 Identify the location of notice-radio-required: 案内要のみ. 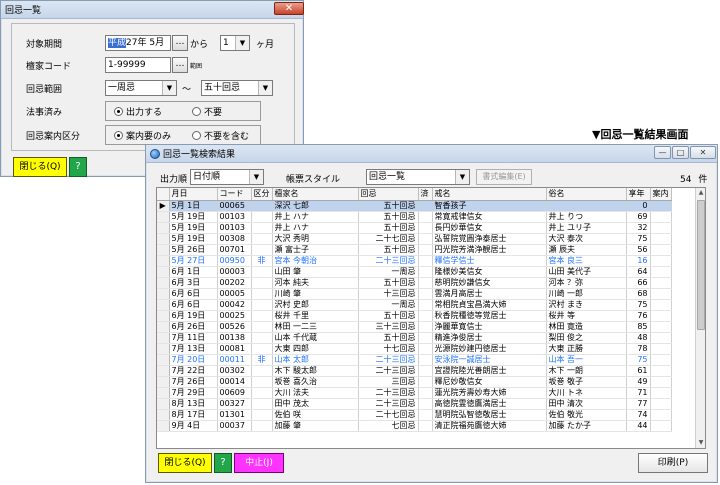
(142, 135).